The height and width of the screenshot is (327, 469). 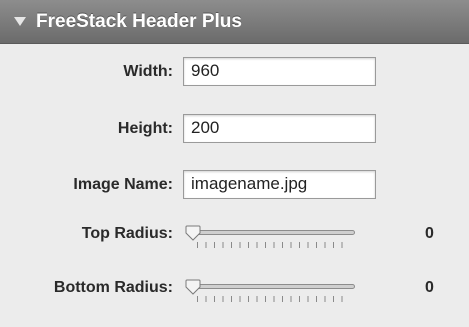 I want to click on top-radius-slider, so click(x=271, y=239).